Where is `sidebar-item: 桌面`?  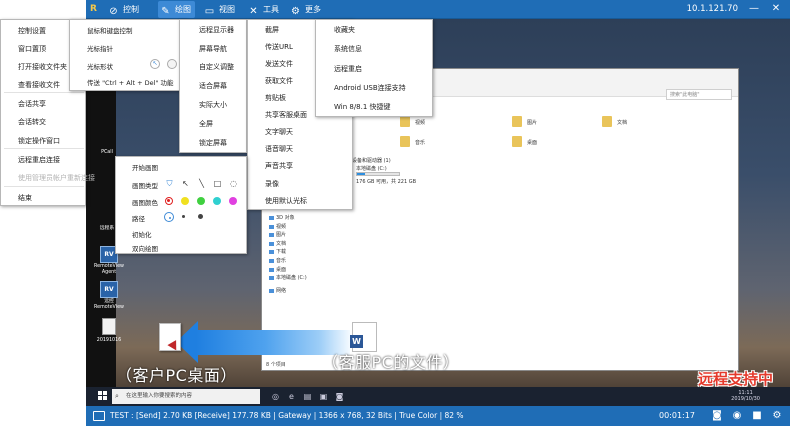
sidebar-item: 桌面 is located at coordinates (303, 270).